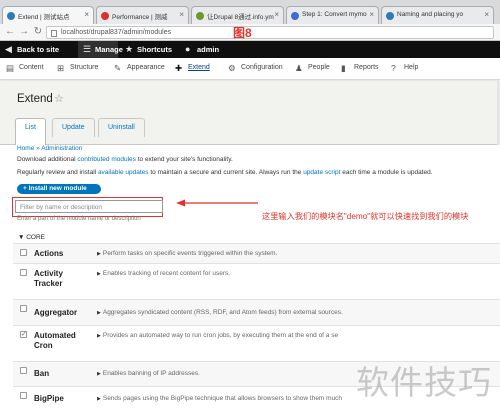 Image resolution: width=500 pixels, height=410 pixels. I want to click on back-to-site-label: Back to site, so click(38, 49).